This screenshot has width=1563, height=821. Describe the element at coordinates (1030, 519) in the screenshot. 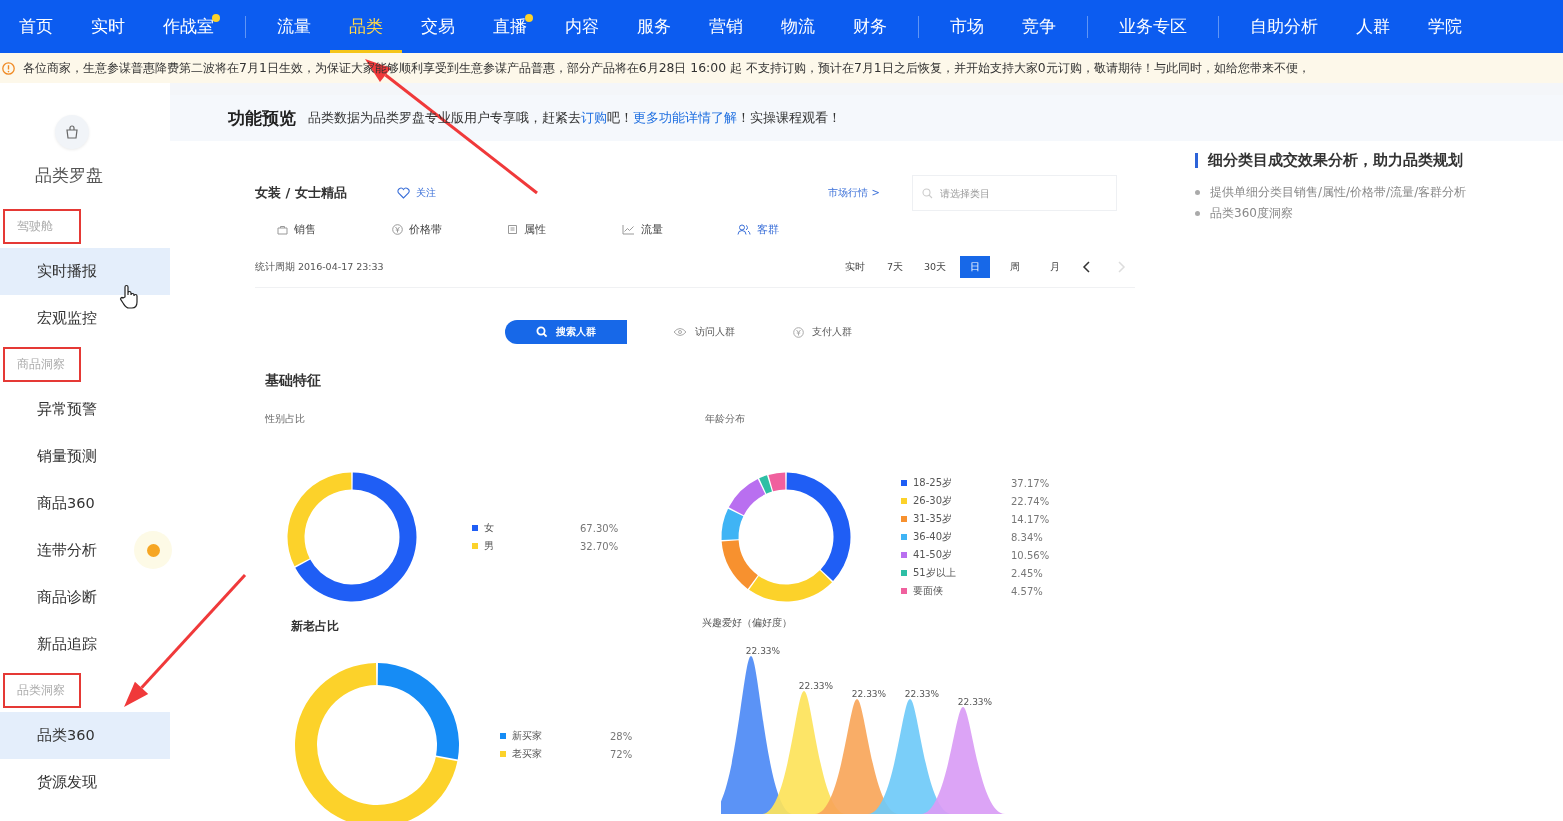

I see `legend-value: 14.17%` at that location.